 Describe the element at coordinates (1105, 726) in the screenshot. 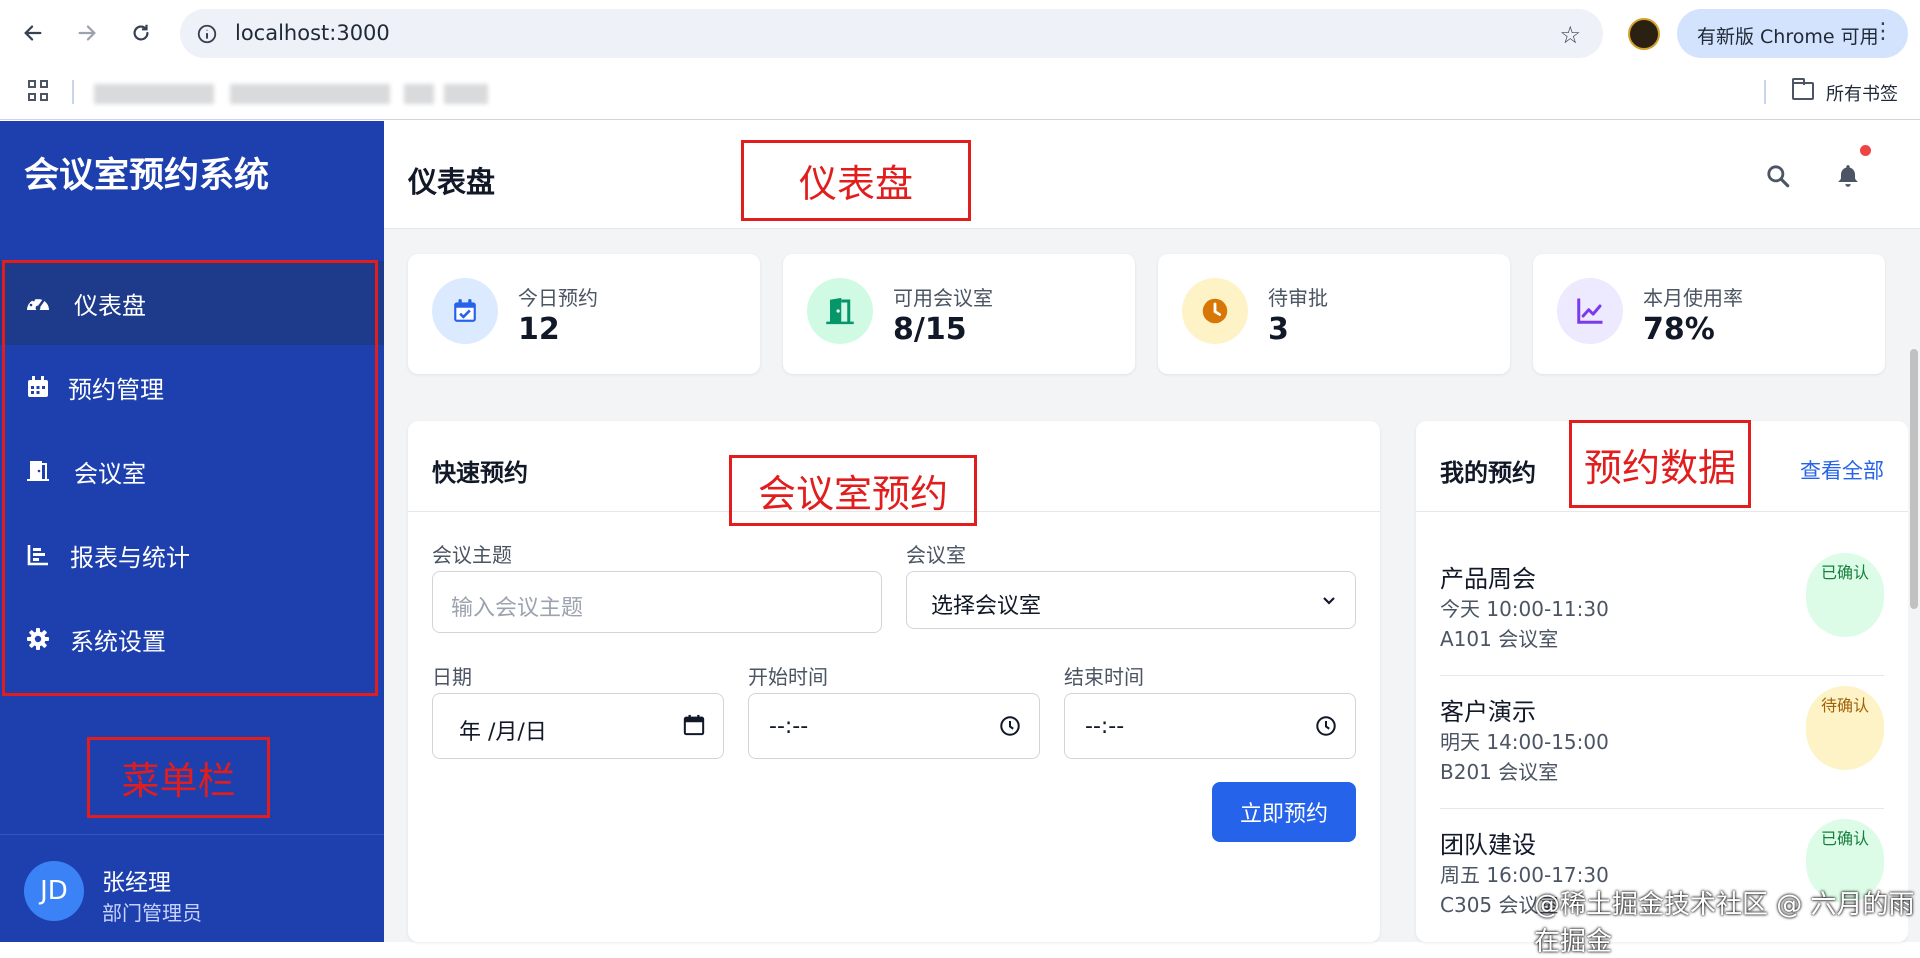

I see `end-time-value: --:--` at that location.